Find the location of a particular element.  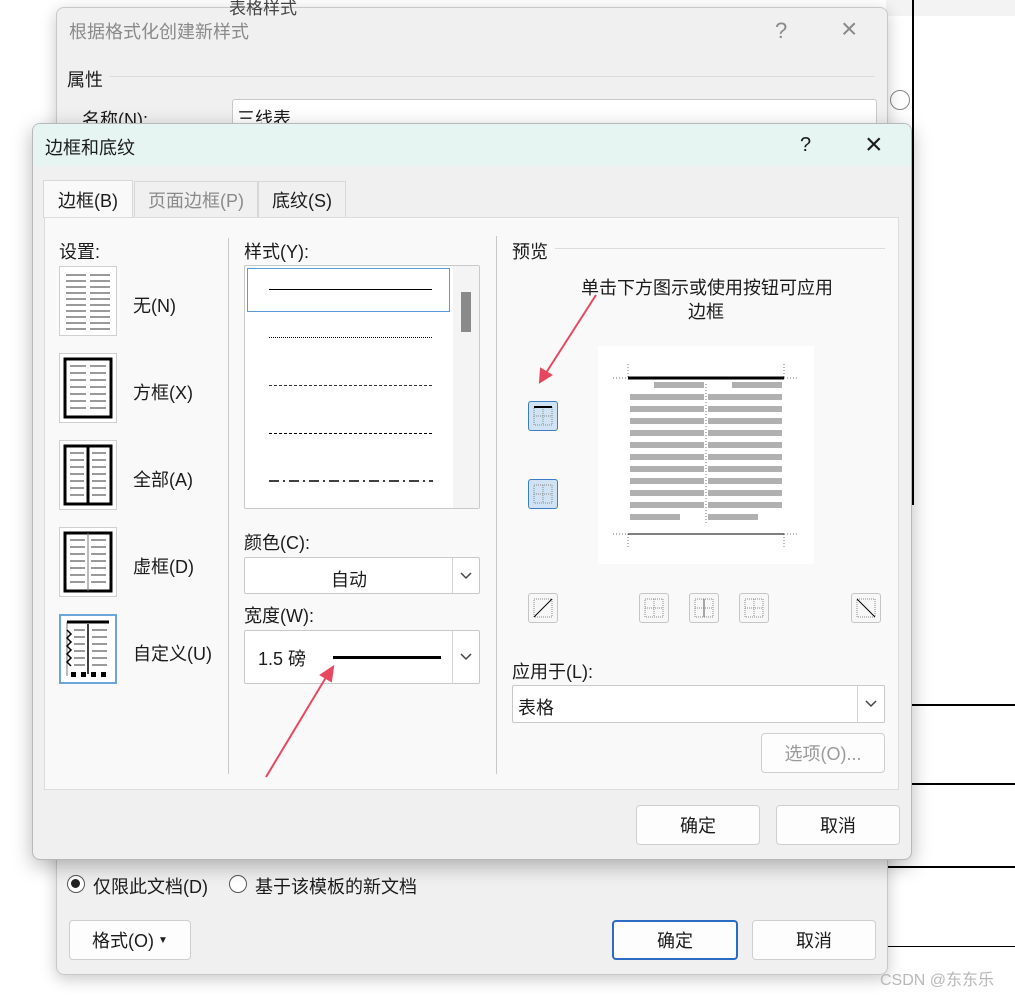

arrowhead-top-border is located at coordinates (545, 375).